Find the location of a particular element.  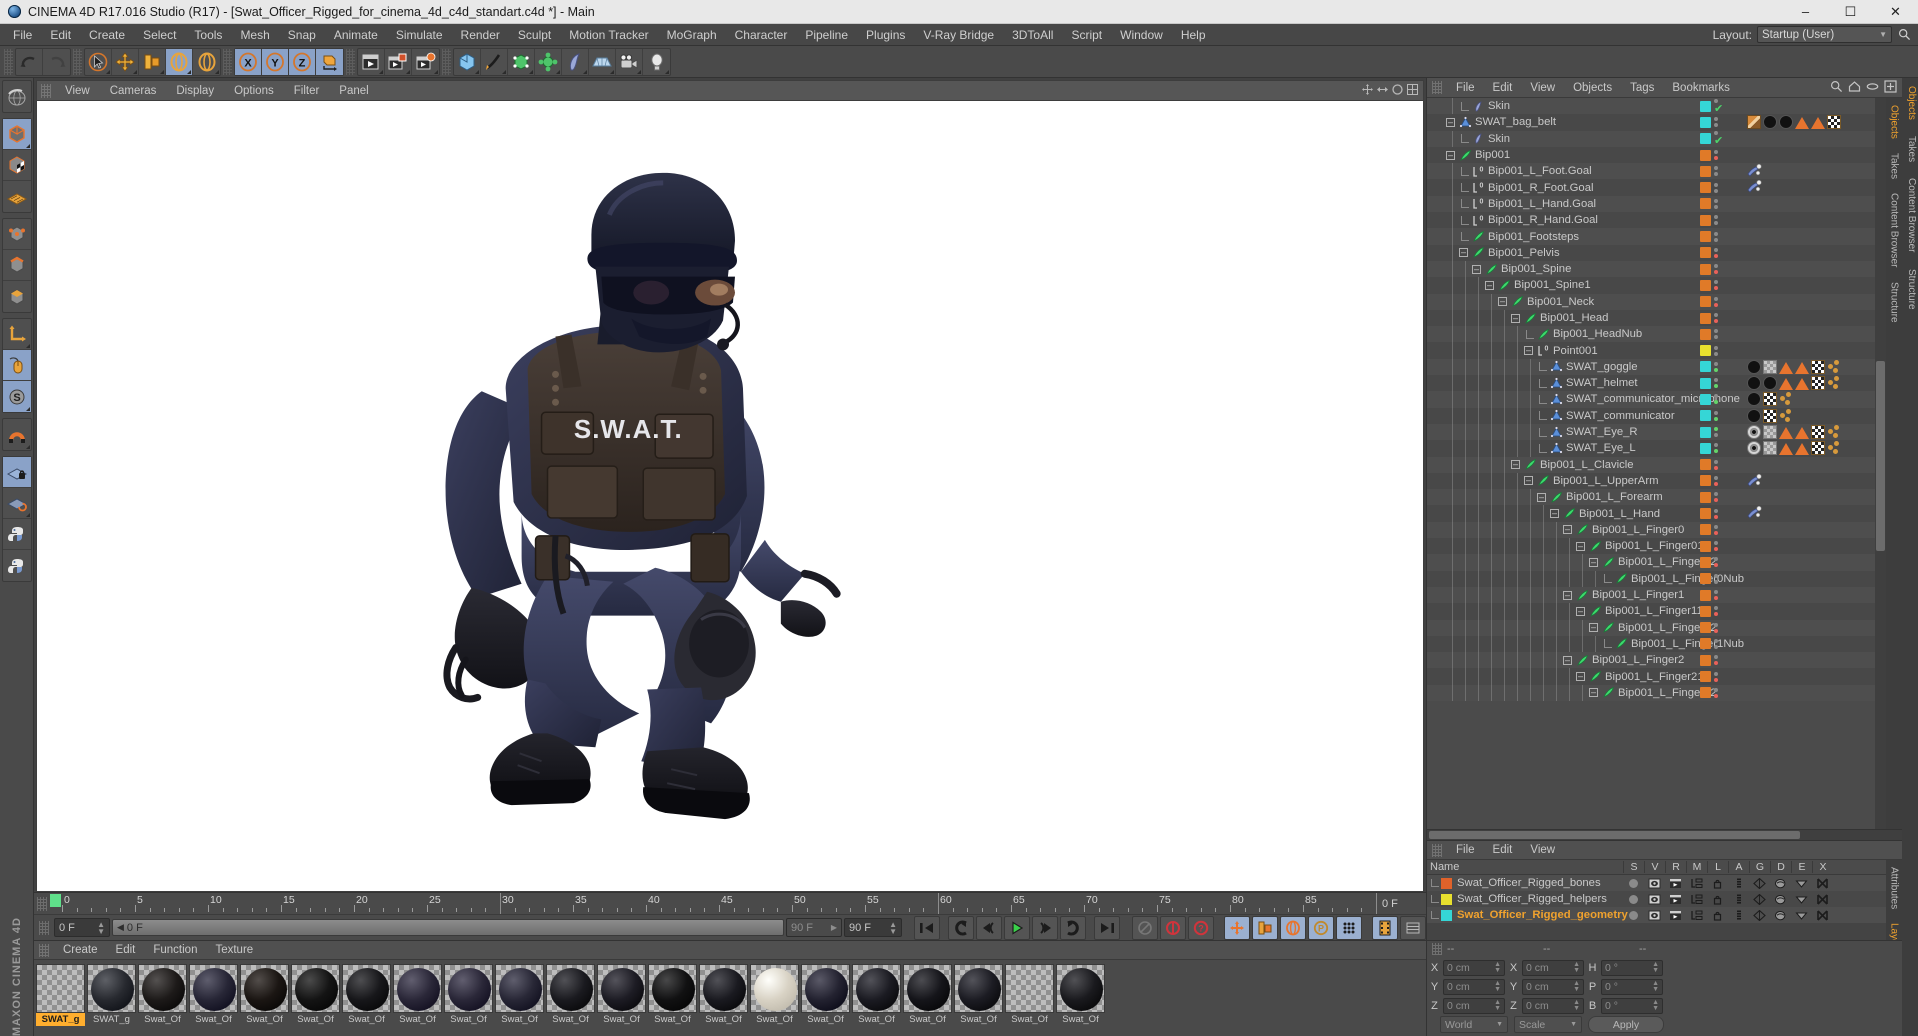

tag-material-icon is located at coordinates (1754, 415).